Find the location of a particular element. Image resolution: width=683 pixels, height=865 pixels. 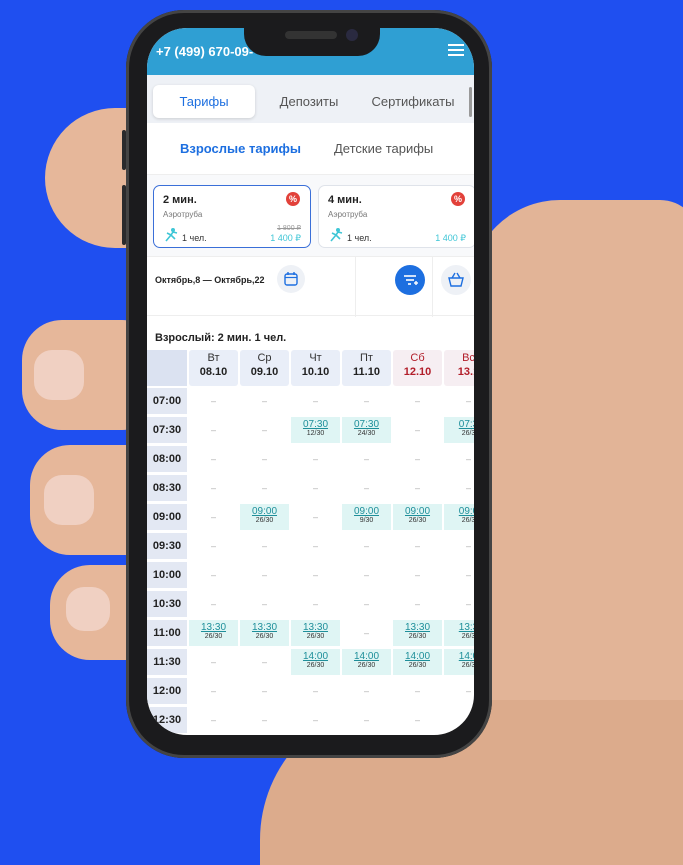

day-header: Вс 13.1 is located at coordinates (459, 368).